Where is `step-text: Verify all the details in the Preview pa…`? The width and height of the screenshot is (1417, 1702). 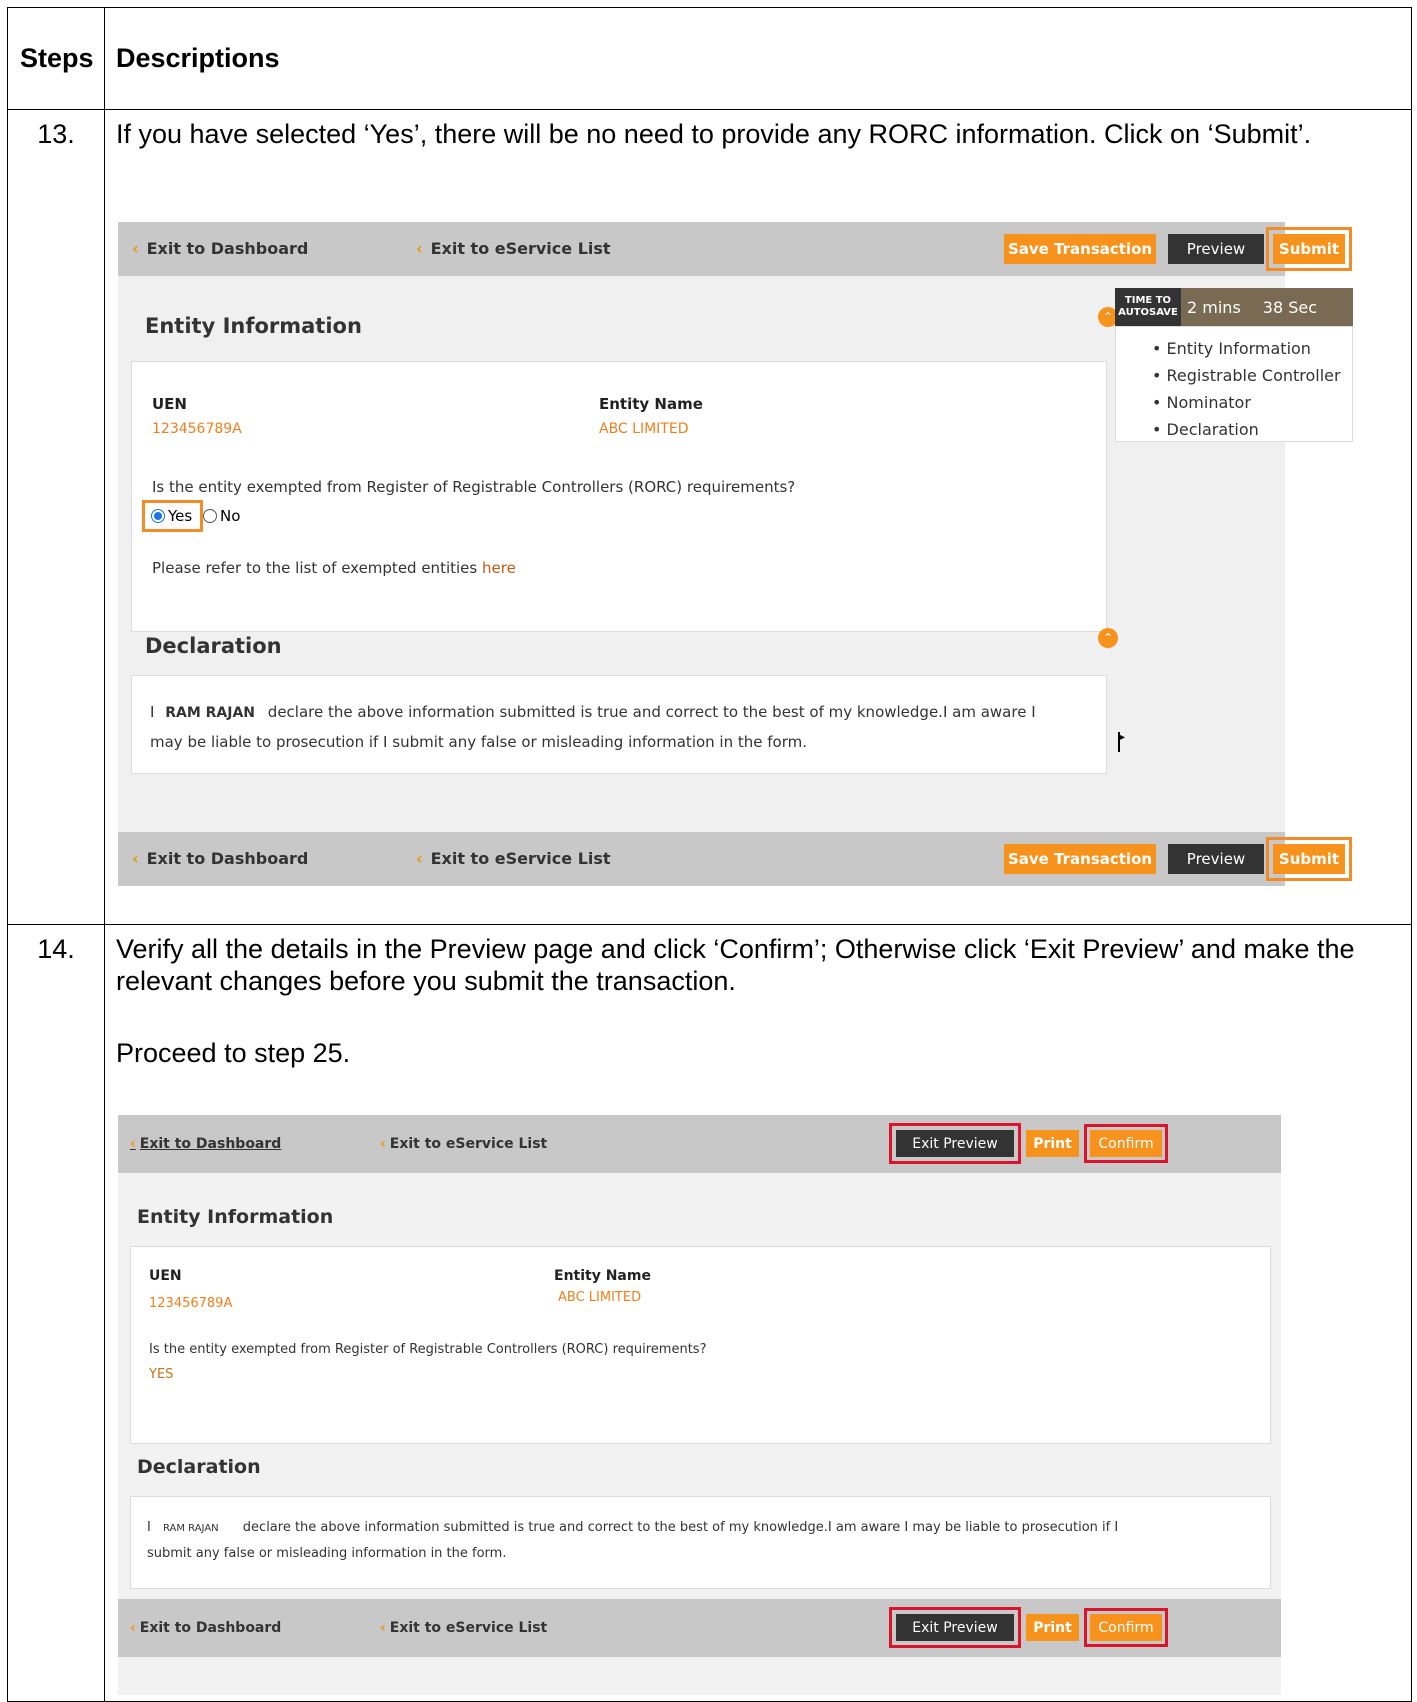
step-text: Verify all the details in the Preview pa… is located at coordinates (735, 965).